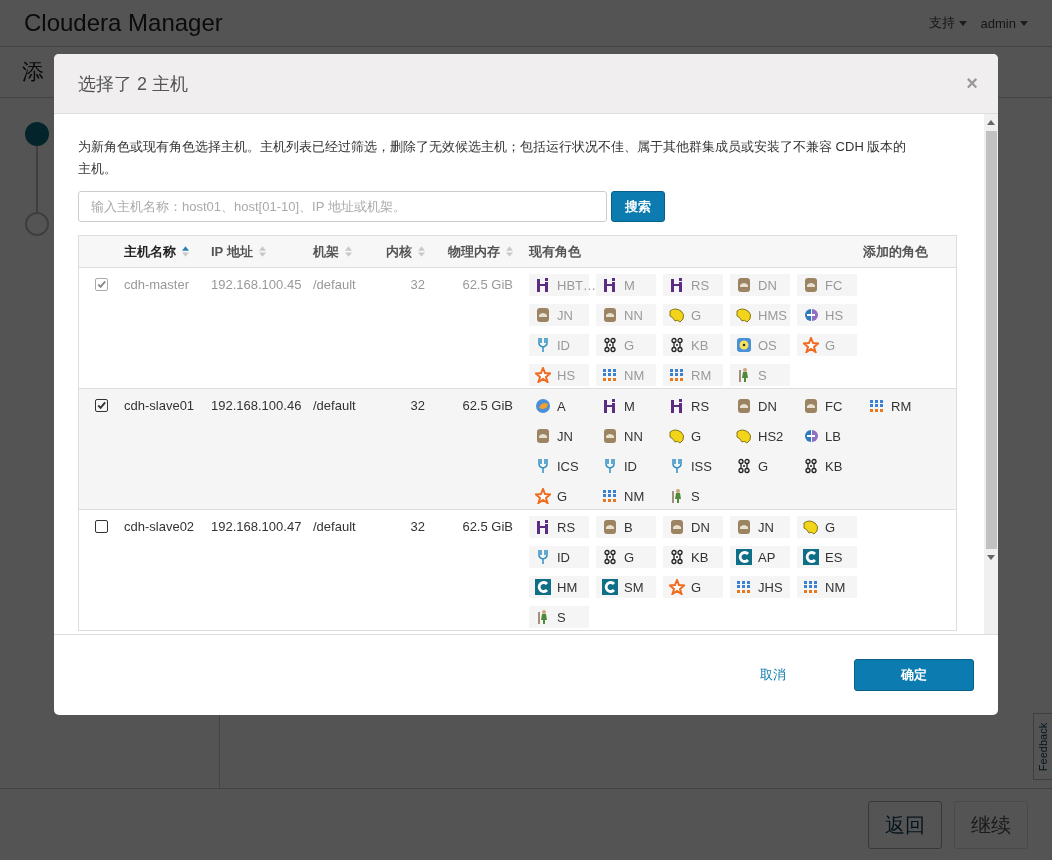 The image size is (1052, 860). I want to click on page-button: 返回, so click(905, 825).